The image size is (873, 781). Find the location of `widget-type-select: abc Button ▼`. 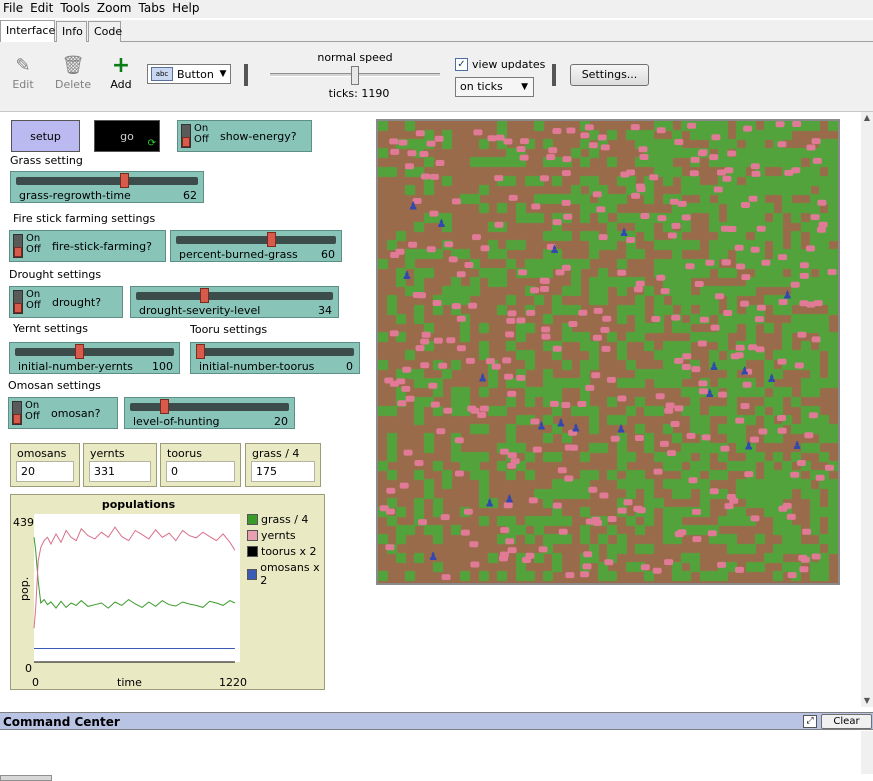

widget-type-select: abc Button ▼ is located at coordinates (189, 74).